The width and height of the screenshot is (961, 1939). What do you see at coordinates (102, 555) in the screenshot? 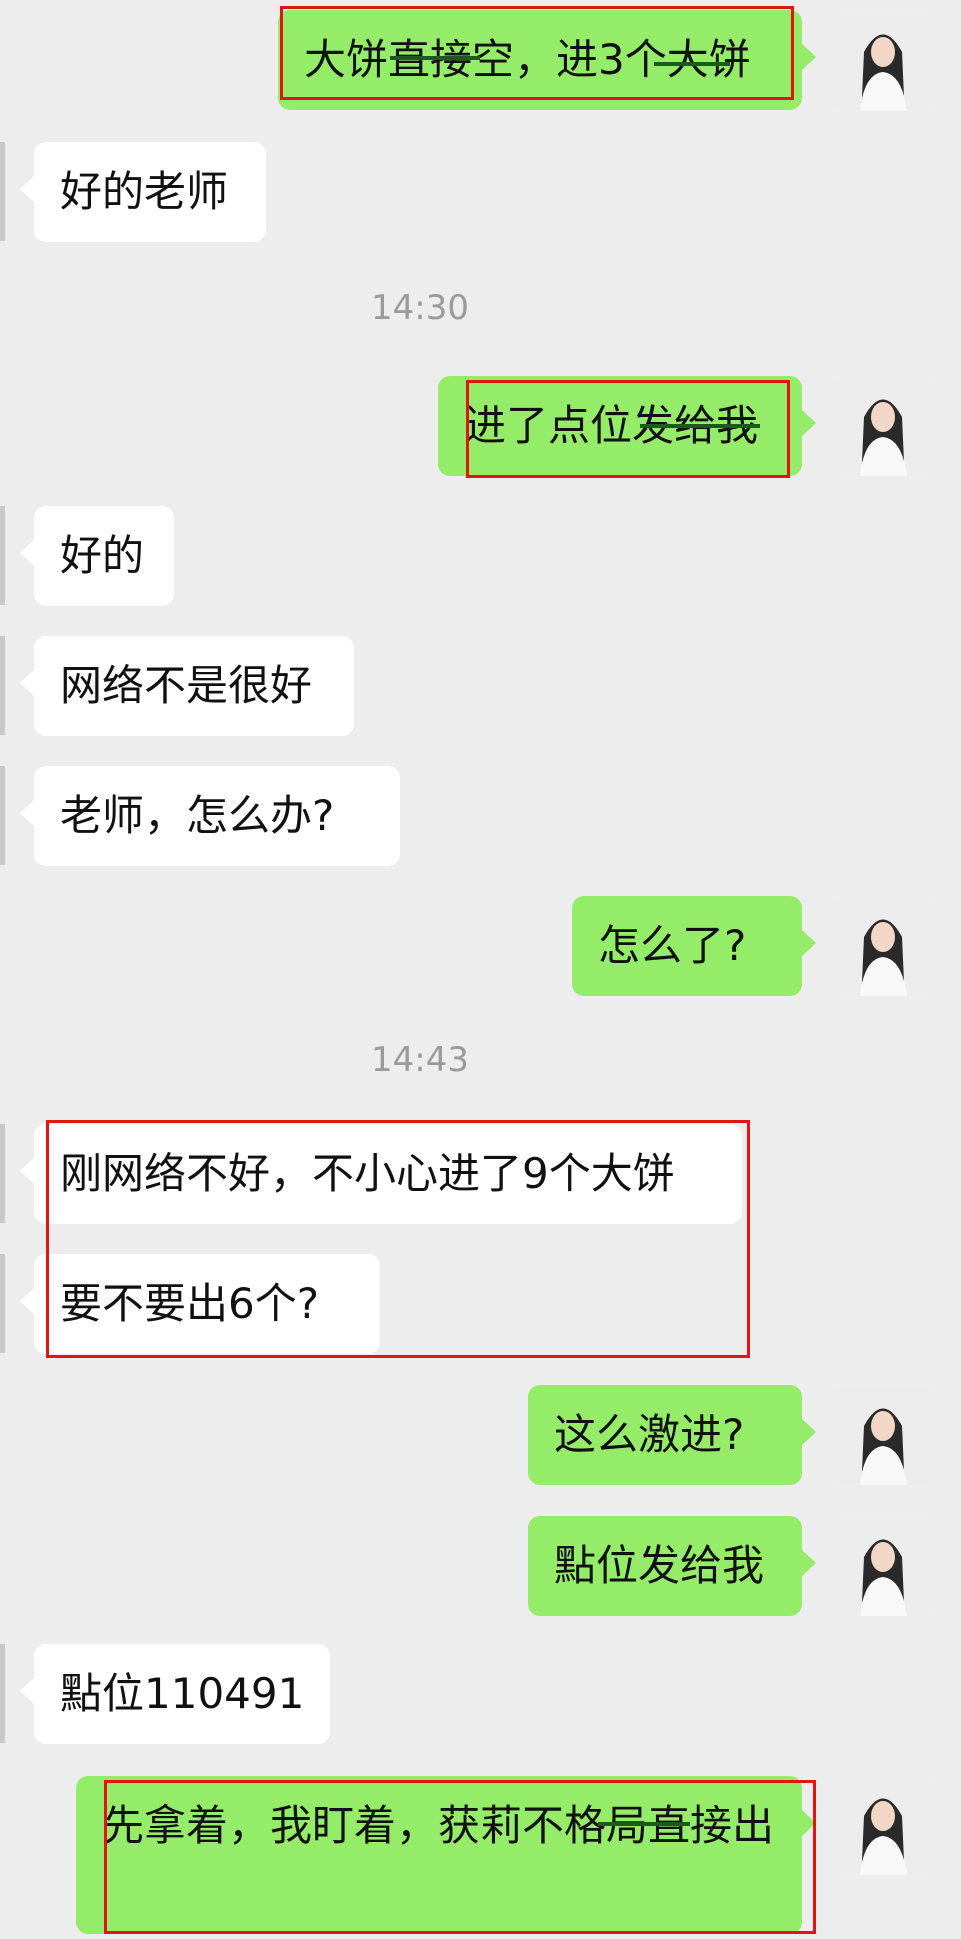
I see `message-text: 好的` at bounding box center [102, 555].